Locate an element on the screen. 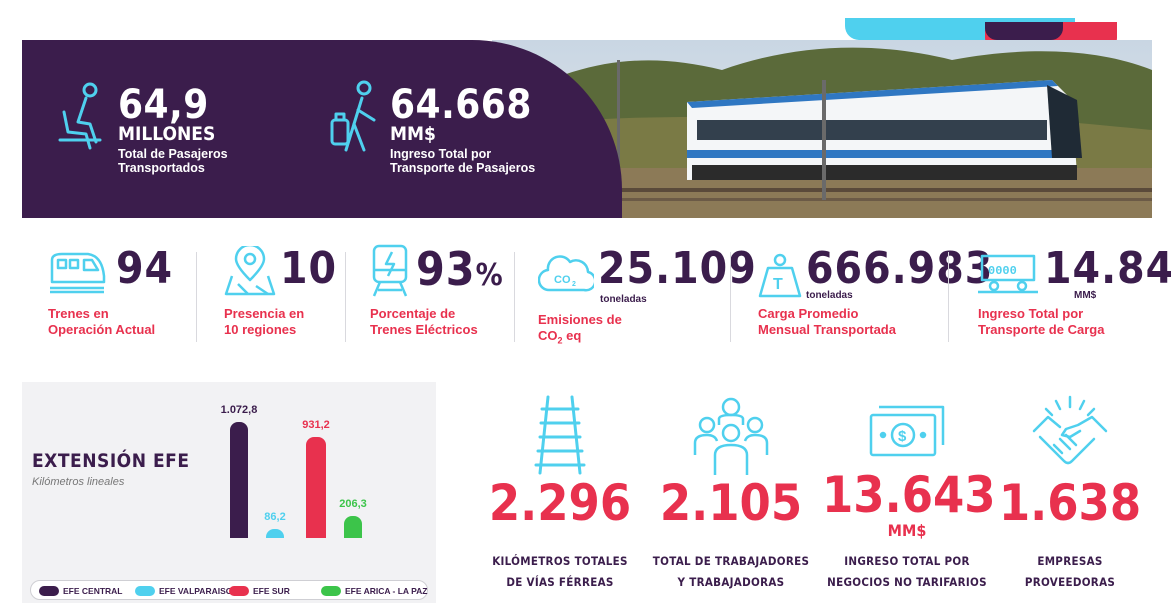 The width and height of the screenshot is (1171, 603). kpi-freight-label-2: Transporte de Carga is located at coordinates (1041, 329).